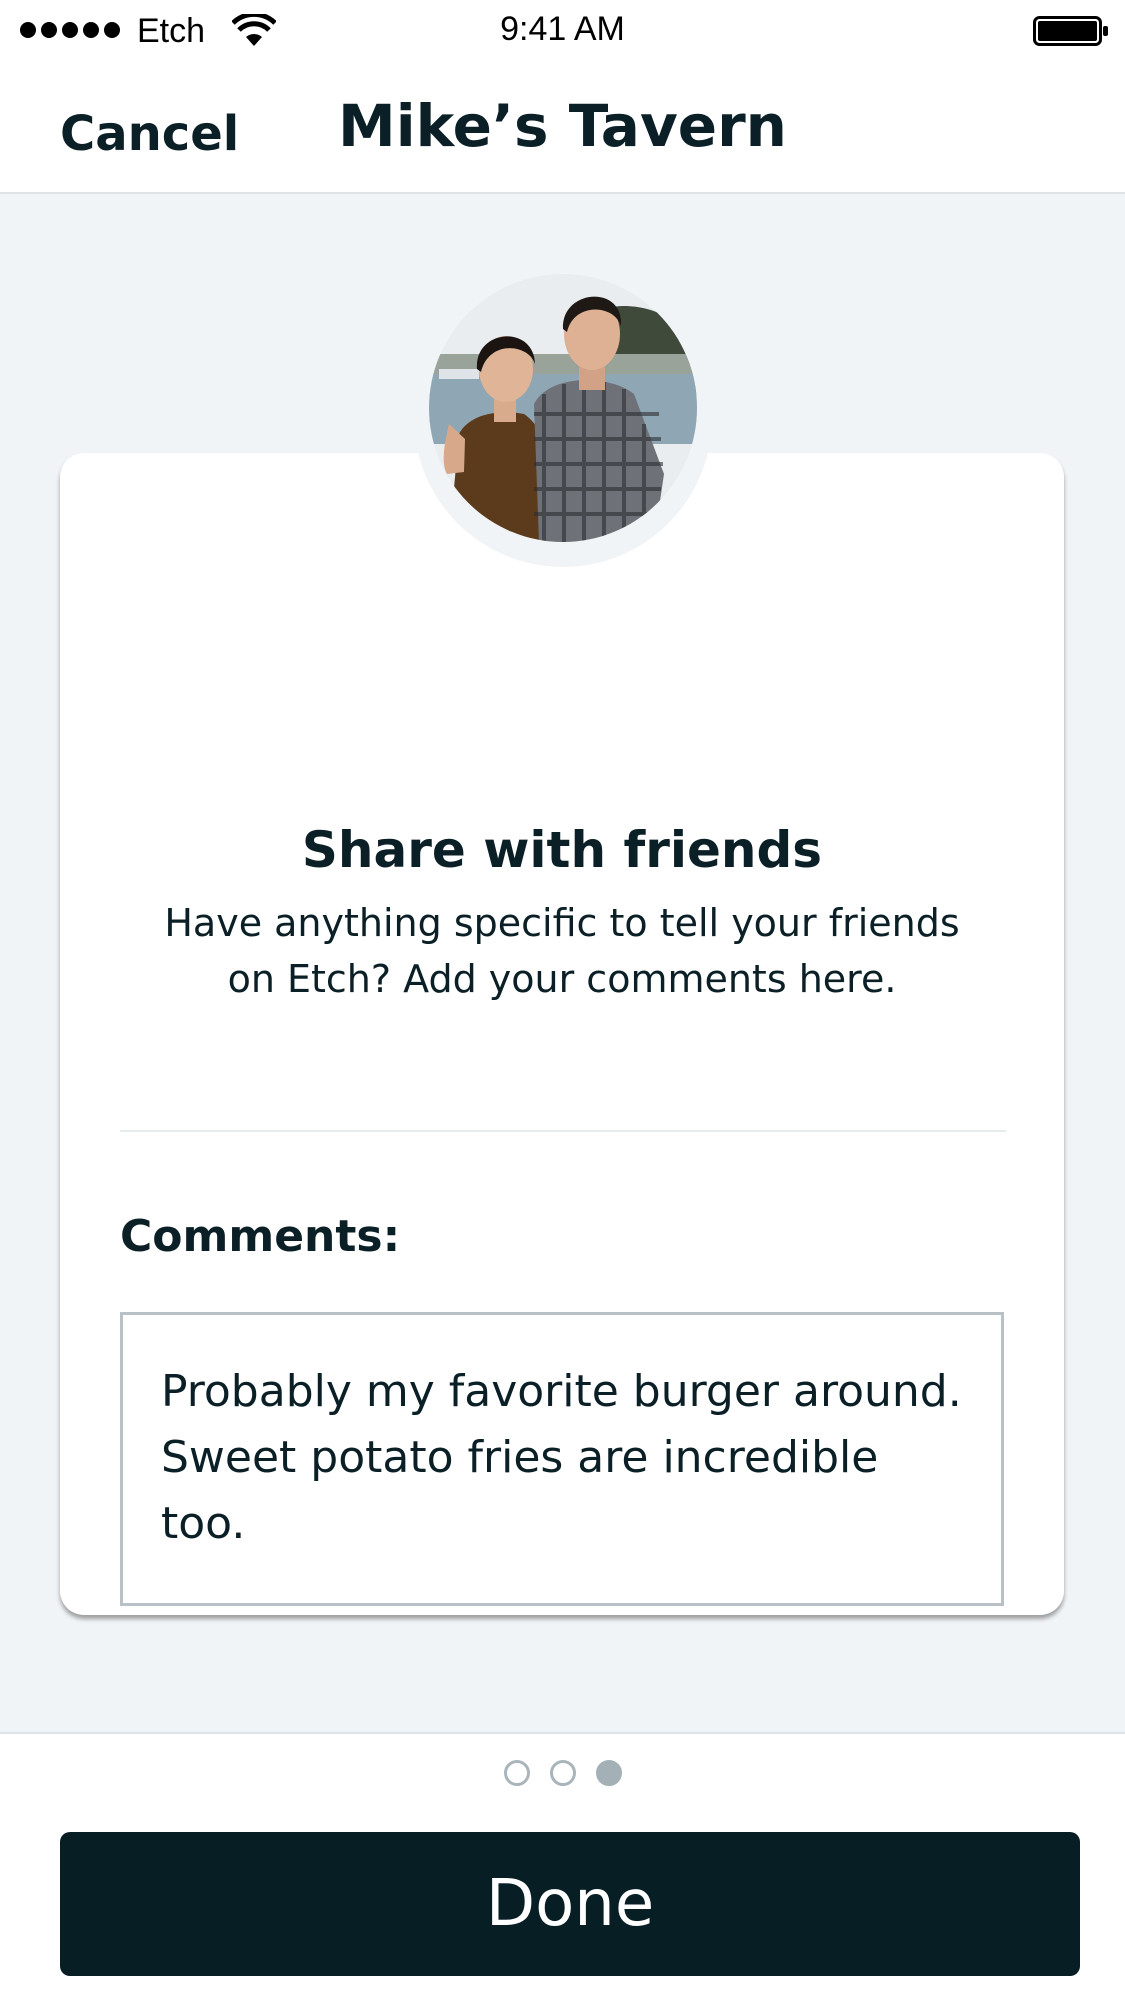 This screenshot has height=2001, width=1125. I want to click on status-bar: Etch 9:41 AM, so click(562, 31).